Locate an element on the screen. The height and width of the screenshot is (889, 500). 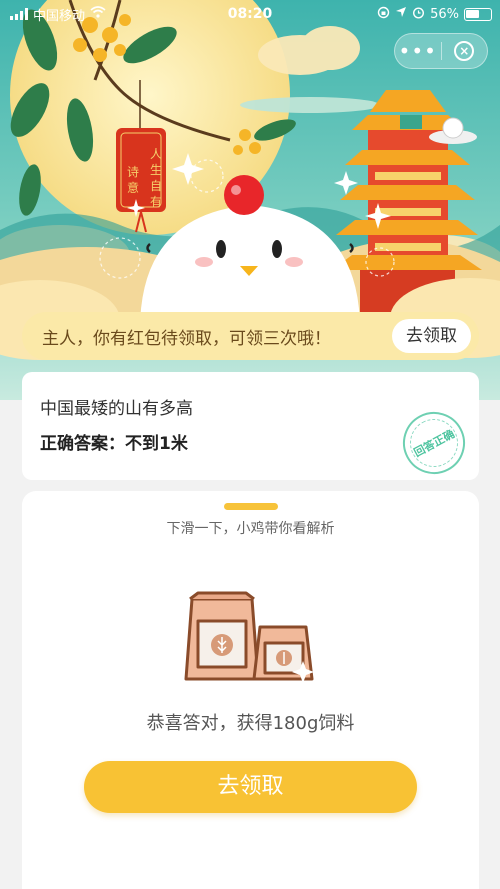
svg-text: 人 is located at coordinates (156, 154).